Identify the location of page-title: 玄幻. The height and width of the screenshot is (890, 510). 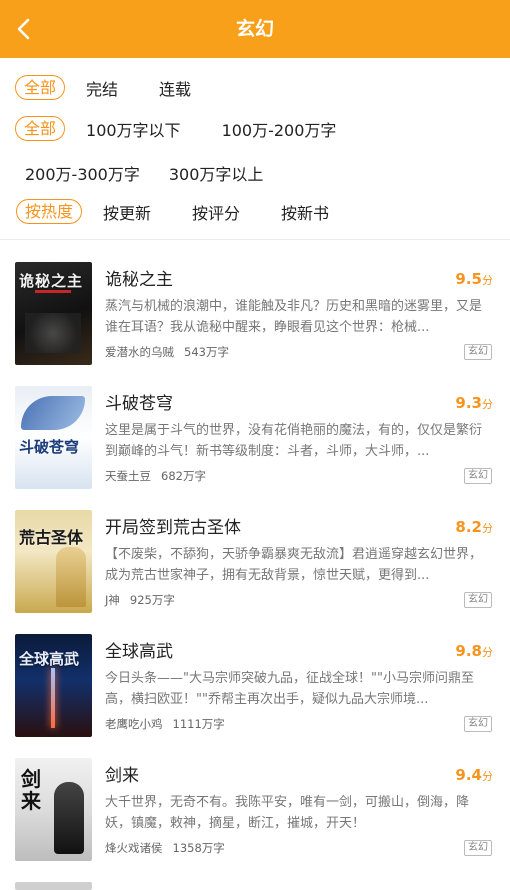
(254, 29).